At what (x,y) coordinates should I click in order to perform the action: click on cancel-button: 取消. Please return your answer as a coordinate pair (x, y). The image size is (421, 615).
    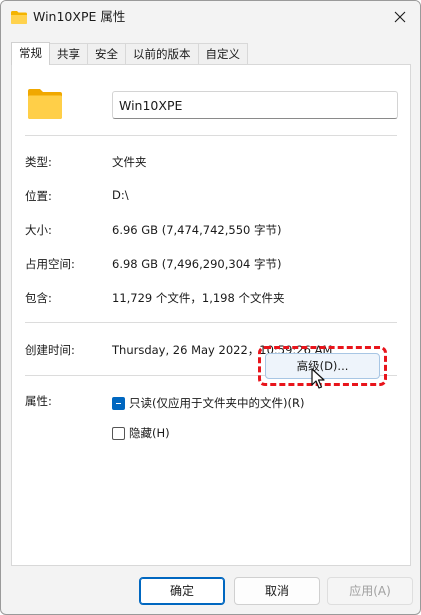
    Looking at the image, I should click on (277, 591).